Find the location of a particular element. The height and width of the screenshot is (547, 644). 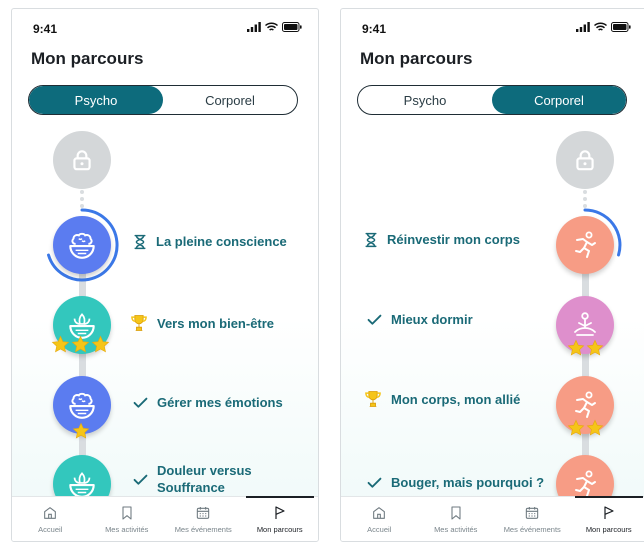

step-label: Vers mon bien-être is located at coordinates (216, 323).